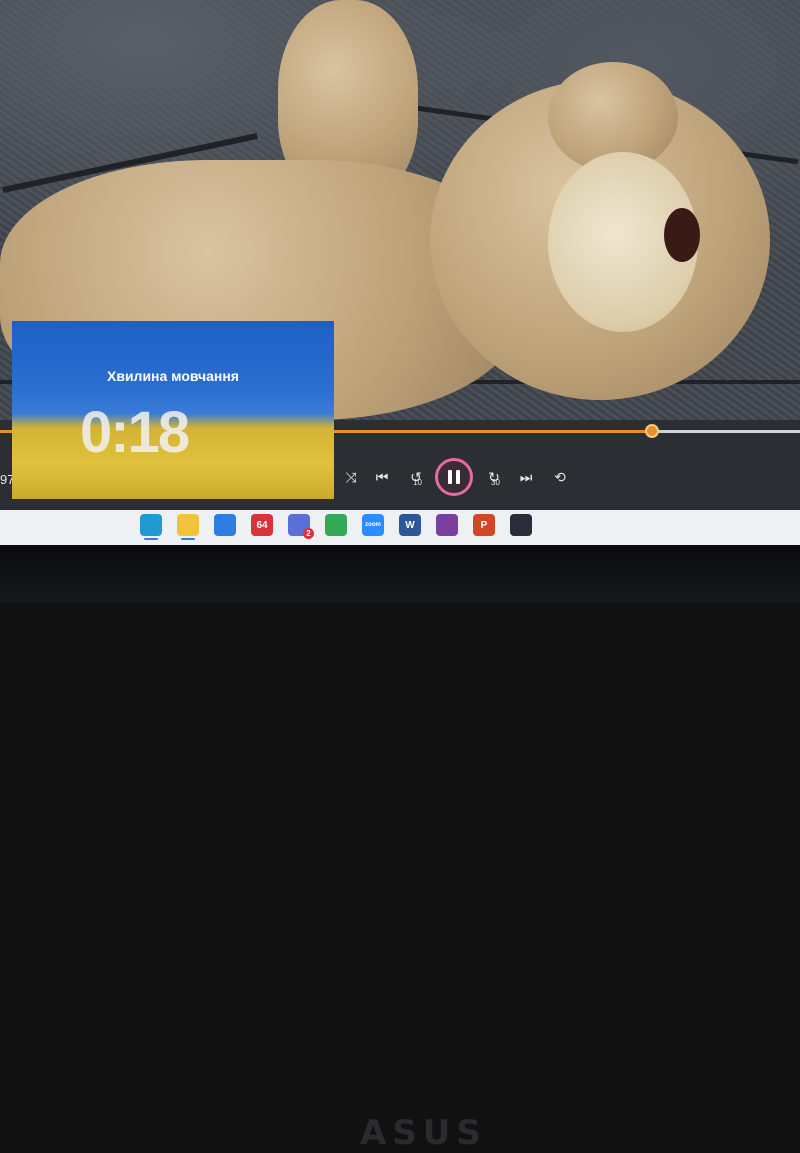 Image resolution: width=800 pixels, height=1153 pixels. I want to click on word-icon: W, so click(410, 525).